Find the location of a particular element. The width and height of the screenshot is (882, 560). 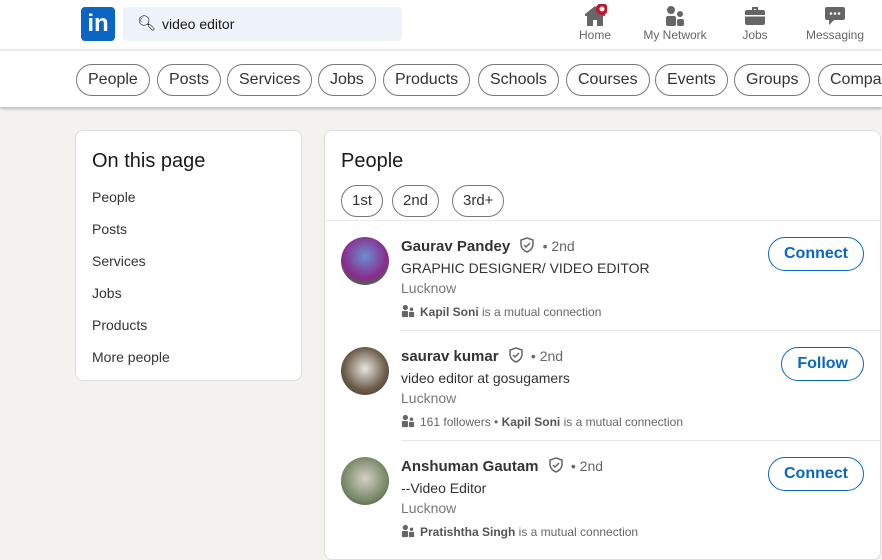

filter-posts: Posts is located at coordinates (189, 80).